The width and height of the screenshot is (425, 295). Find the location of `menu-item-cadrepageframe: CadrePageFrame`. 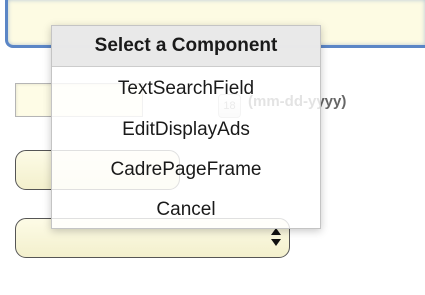

menu-item-cadrepageframe: CadrePageFrame is located at coordinates (186, 170).